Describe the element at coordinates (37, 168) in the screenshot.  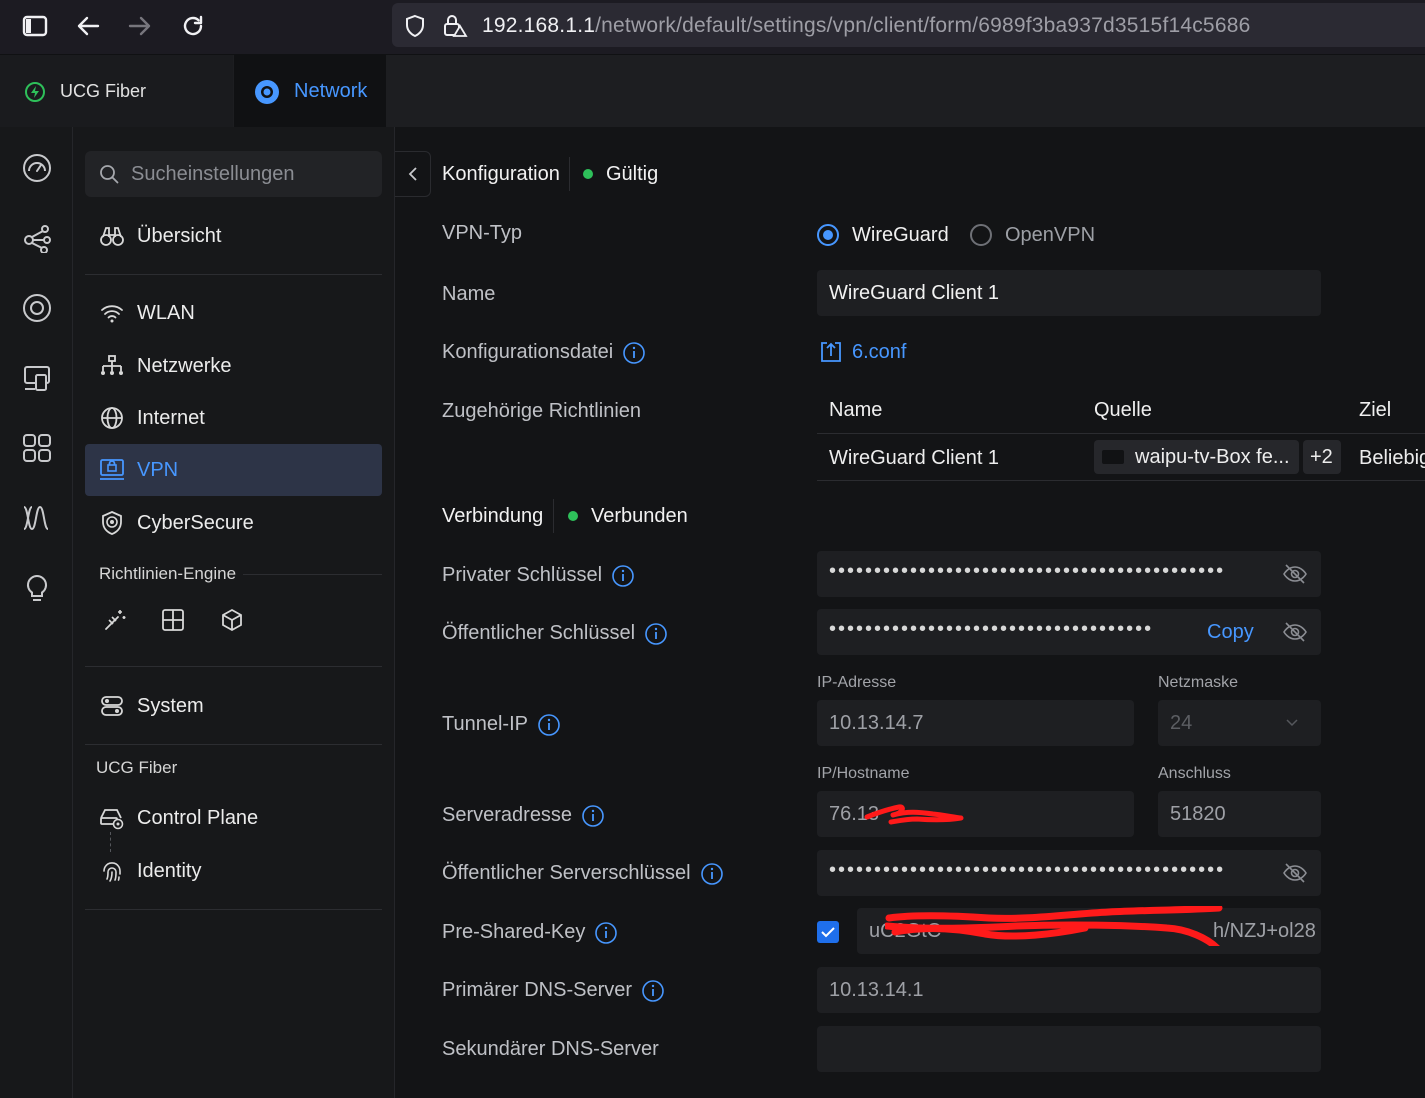
I see `dashboard-icon` at that location.